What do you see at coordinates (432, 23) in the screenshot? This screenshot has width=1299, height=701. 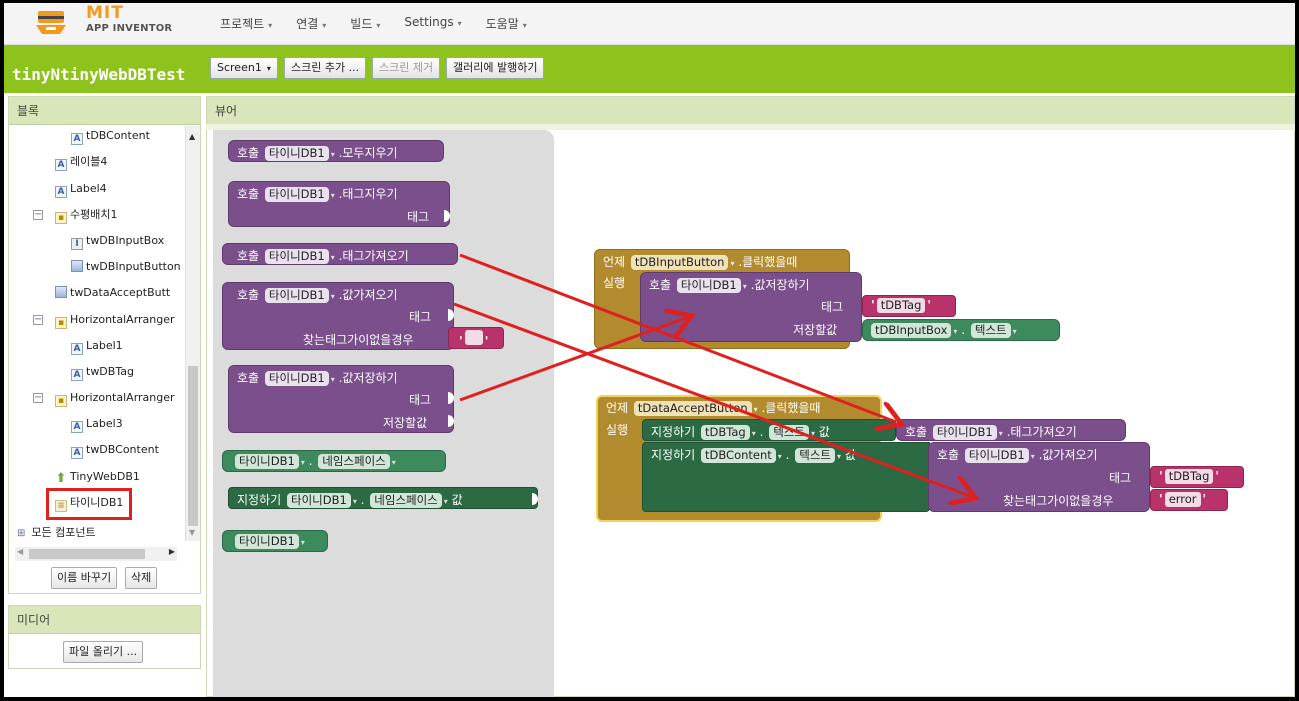 I see `menu-settings: Settings ▾` at bounding box center [432, 23].